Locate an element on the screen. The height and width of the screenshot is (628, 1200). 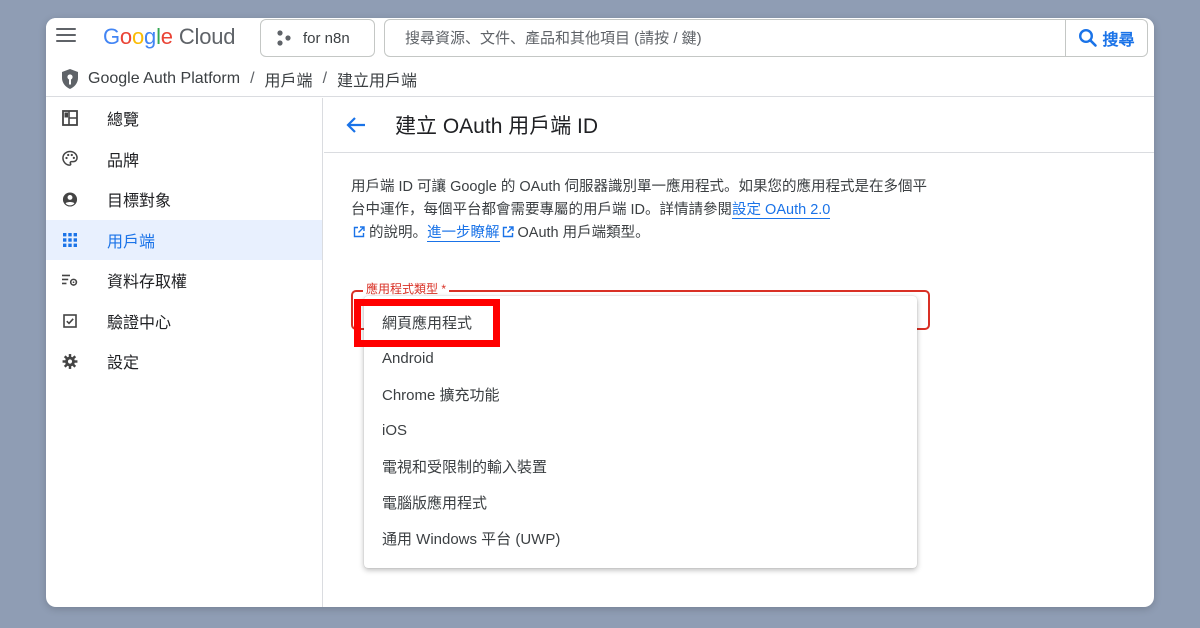
search-button: 搜尋 is located at coordinates (1106, 38).